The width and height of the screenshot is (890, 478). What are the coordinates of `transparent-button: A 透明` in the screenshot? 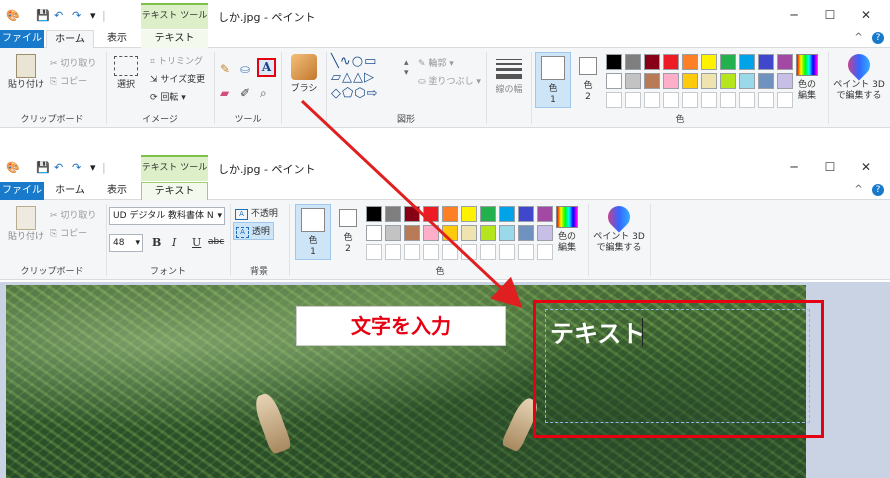 It's located at (253, 231).